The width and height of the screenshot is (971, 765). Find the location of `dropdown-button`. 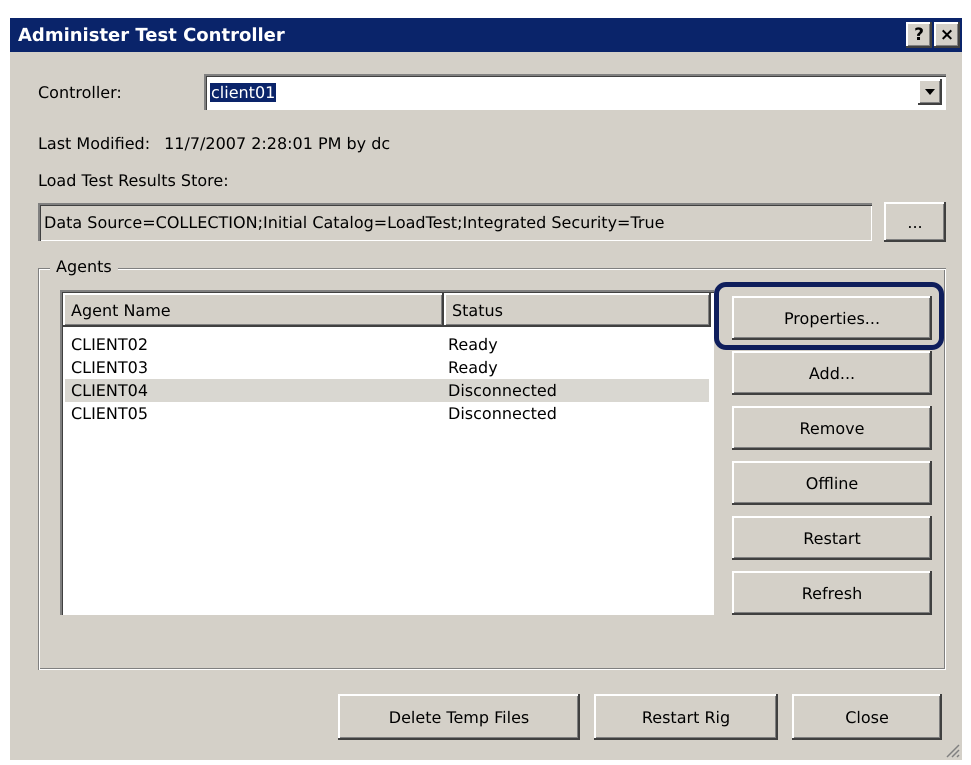

dropdown-button is located at coordinates (930, 92).